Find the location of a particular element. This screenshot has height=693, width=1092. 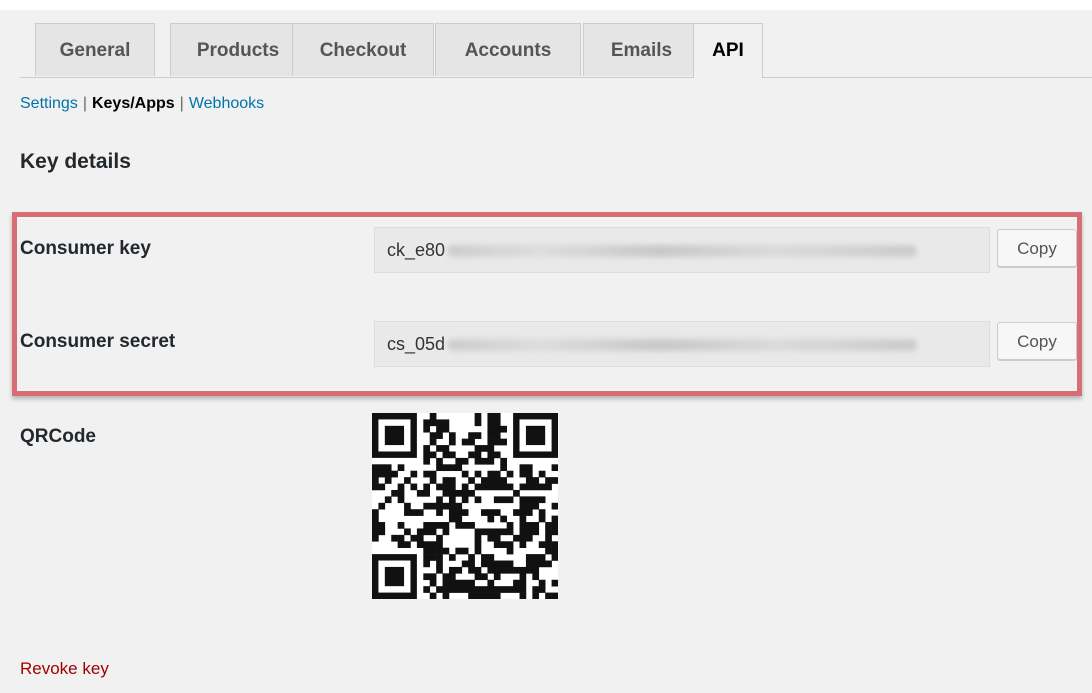

tab-products: Products is located at coordinates (238, 49).